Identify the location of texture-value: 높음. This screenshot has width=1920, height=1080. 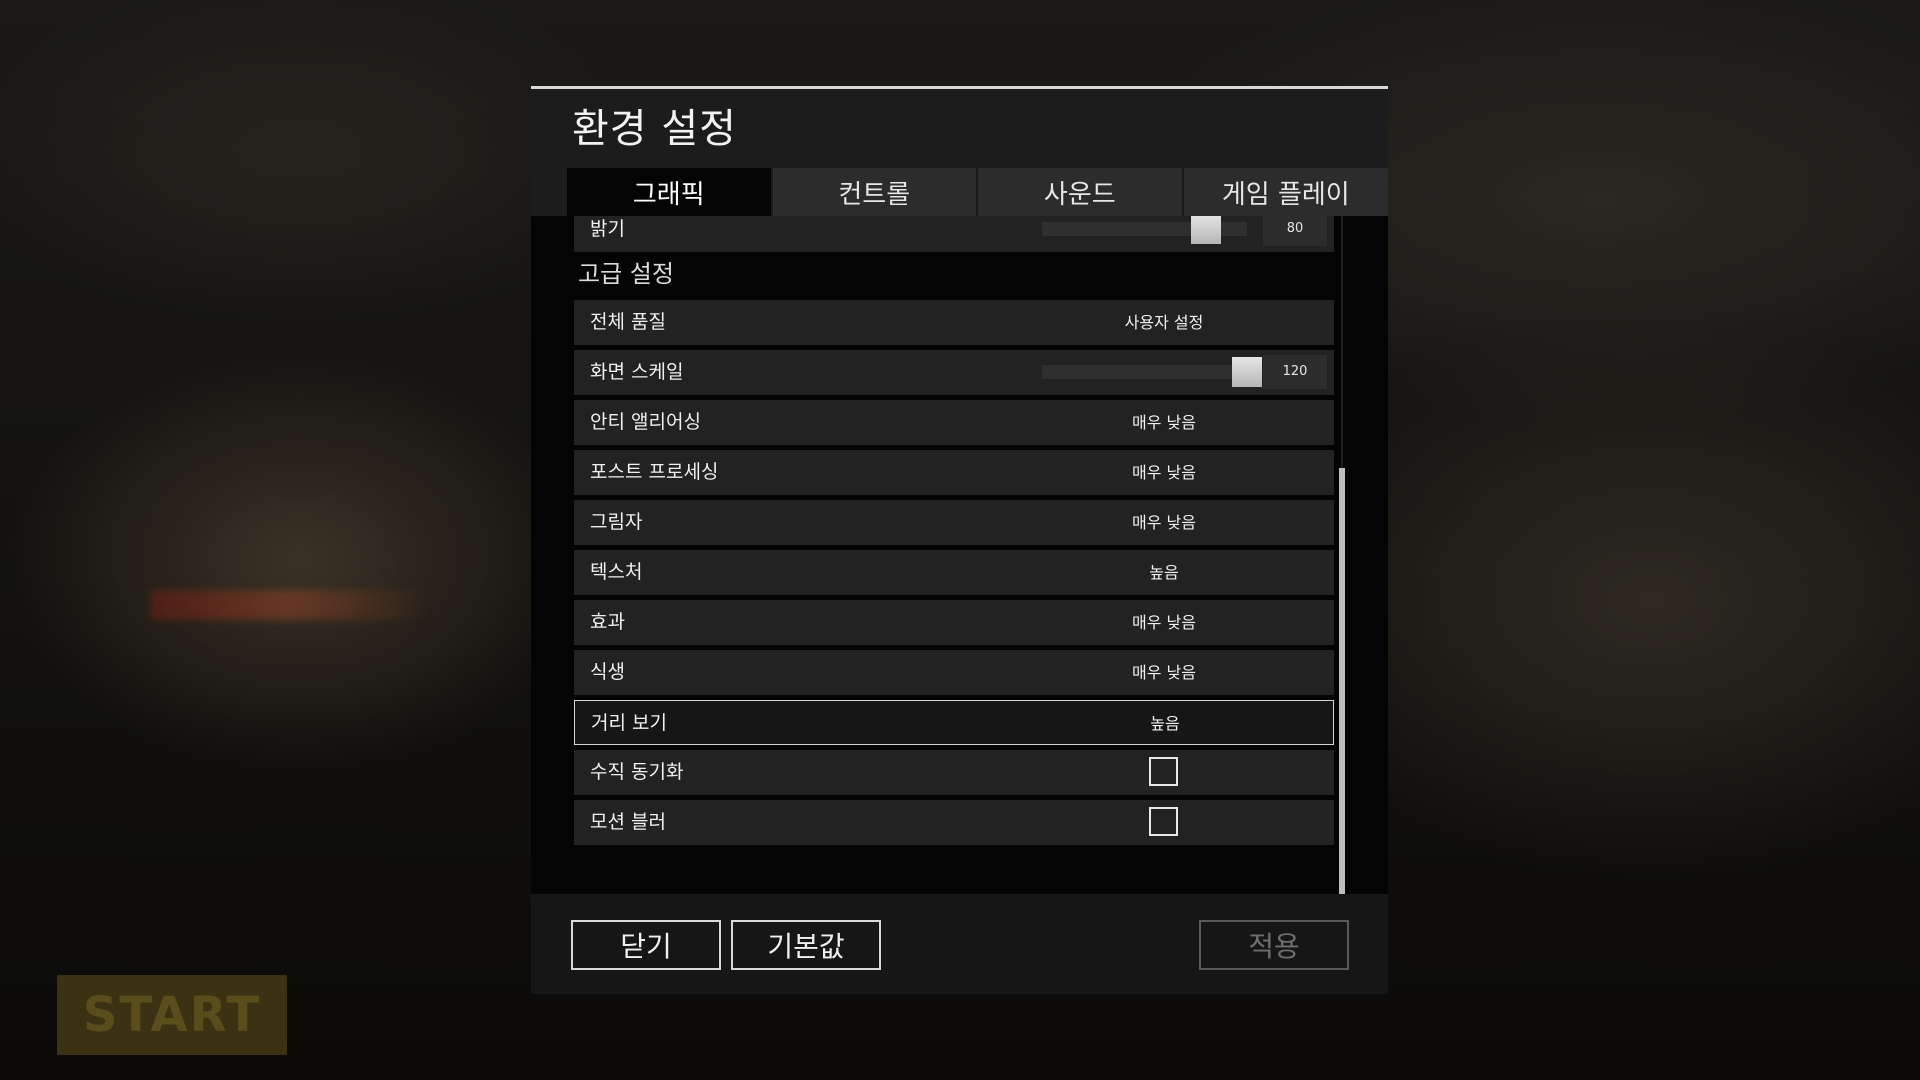
(1164, 572).